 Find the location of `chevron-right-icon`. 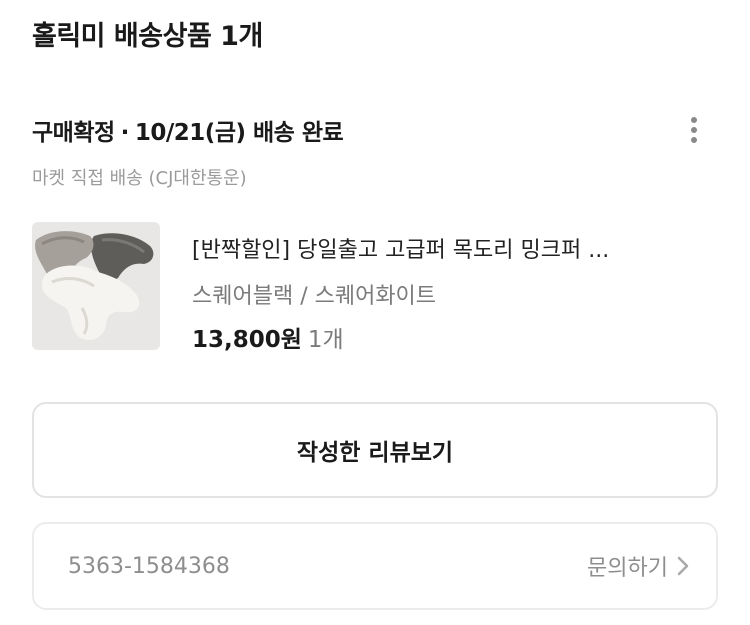

chevron-right-icon is located at coordinates (683, 566).